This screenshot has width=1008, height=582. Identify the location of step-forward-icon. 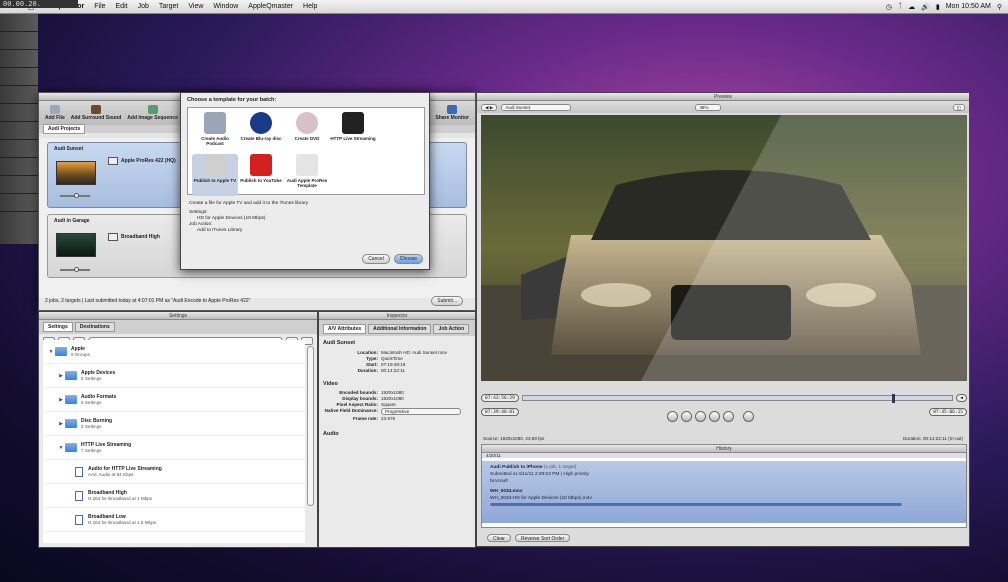
(714, 416).